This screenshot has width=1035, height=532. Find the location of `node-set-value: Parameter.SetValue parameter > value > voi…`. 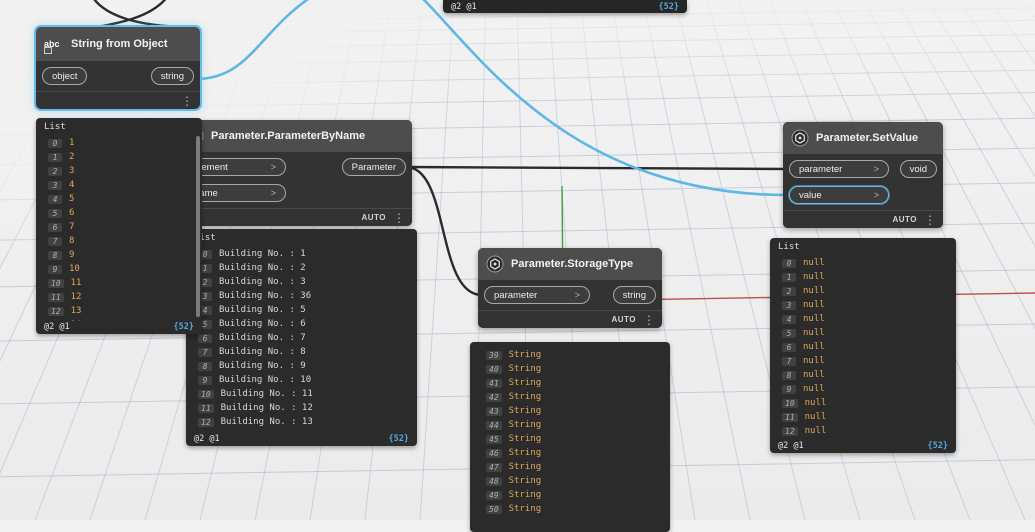

node-set-value: Parameter.SetValue parameter > value > voi… is located at coordinates (863, 175).